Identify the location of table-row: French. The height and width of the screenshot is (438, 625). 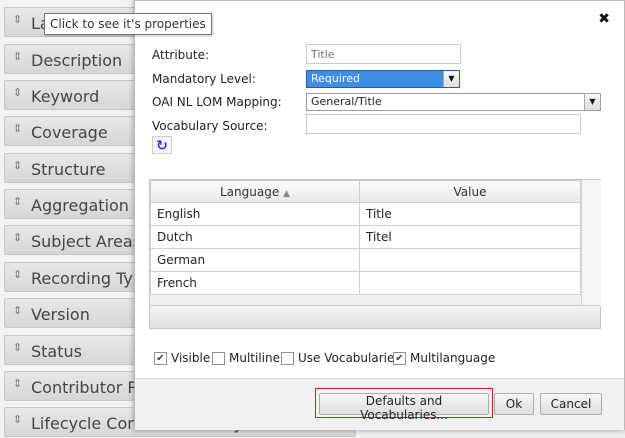
(365, 283).